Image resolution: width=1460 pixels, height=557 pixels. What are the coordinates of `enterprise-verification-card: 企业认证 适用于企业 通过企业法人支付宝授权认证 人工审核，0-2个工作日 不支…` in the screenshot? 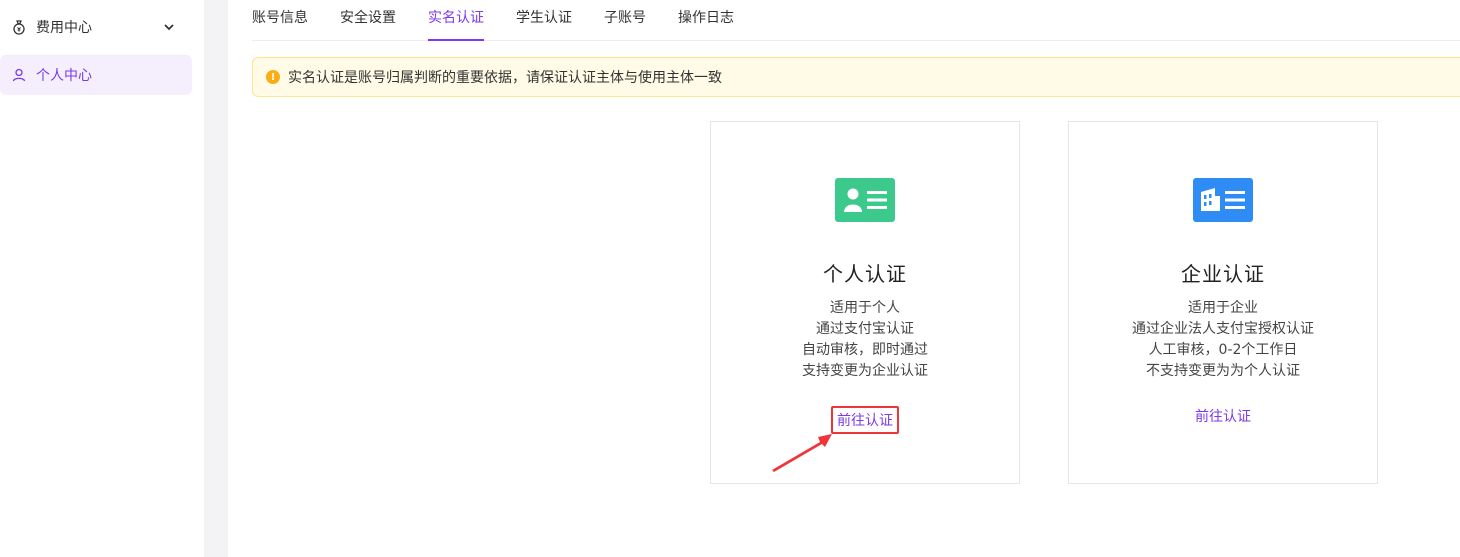 It's located at (1223, 302).